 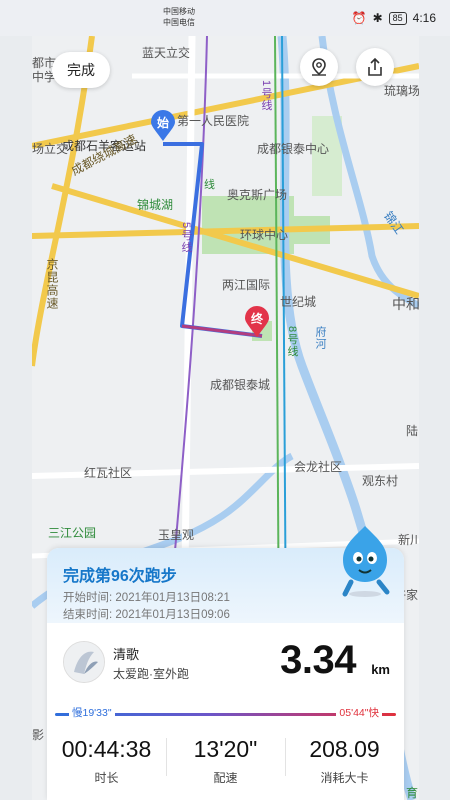 What do you see at coordinates (52, 284) in the screenshot?
I see `map-label: 京昆高速` at bounding box center [52, 284].